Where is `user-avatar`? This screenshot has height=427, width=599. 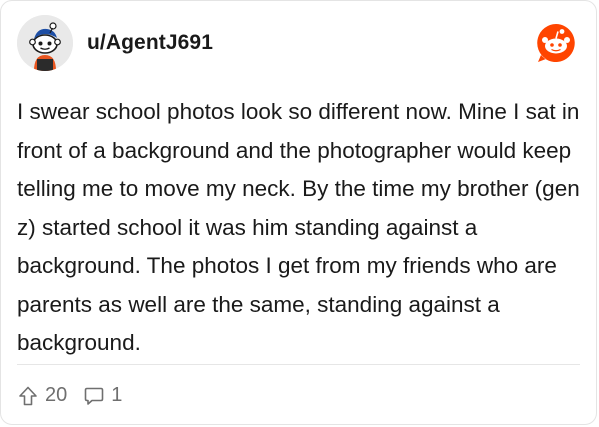
user-avatar is located at coordinates (45, 43).